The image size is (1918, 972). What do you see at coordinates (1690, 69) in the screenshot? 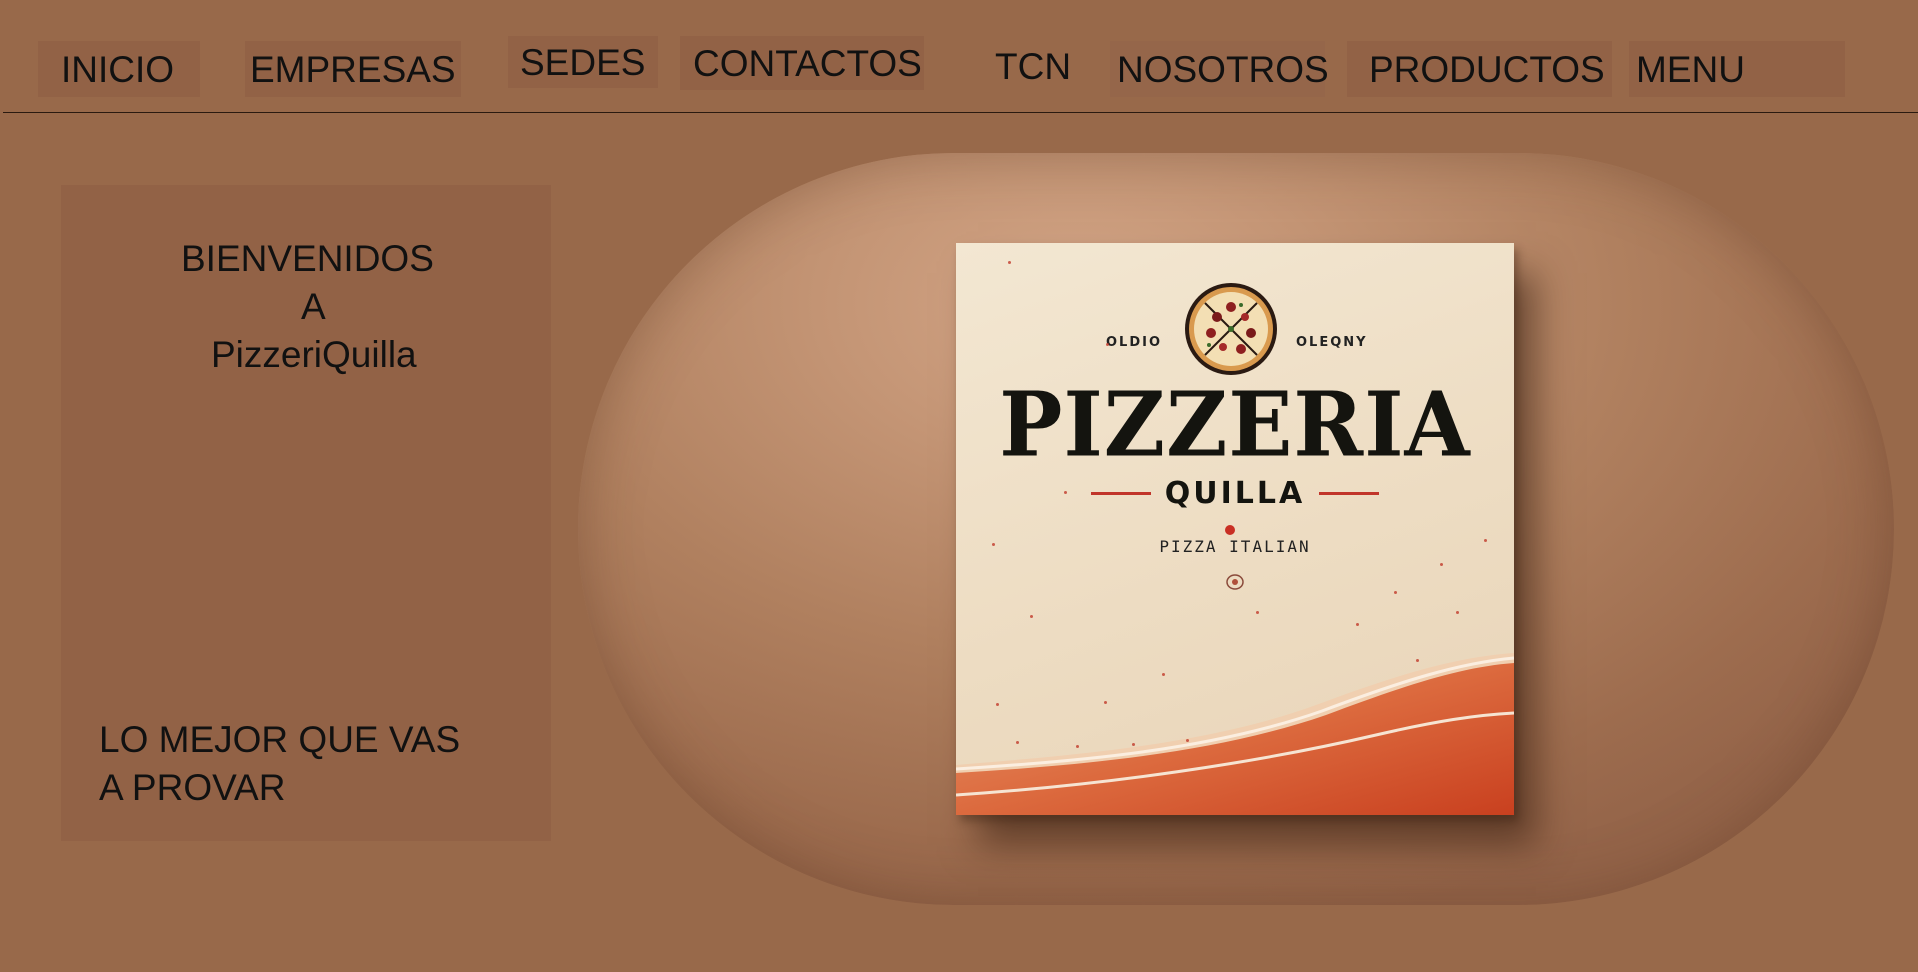
I see `nav-item-label: MENU` at bounding box center [1690, 69].